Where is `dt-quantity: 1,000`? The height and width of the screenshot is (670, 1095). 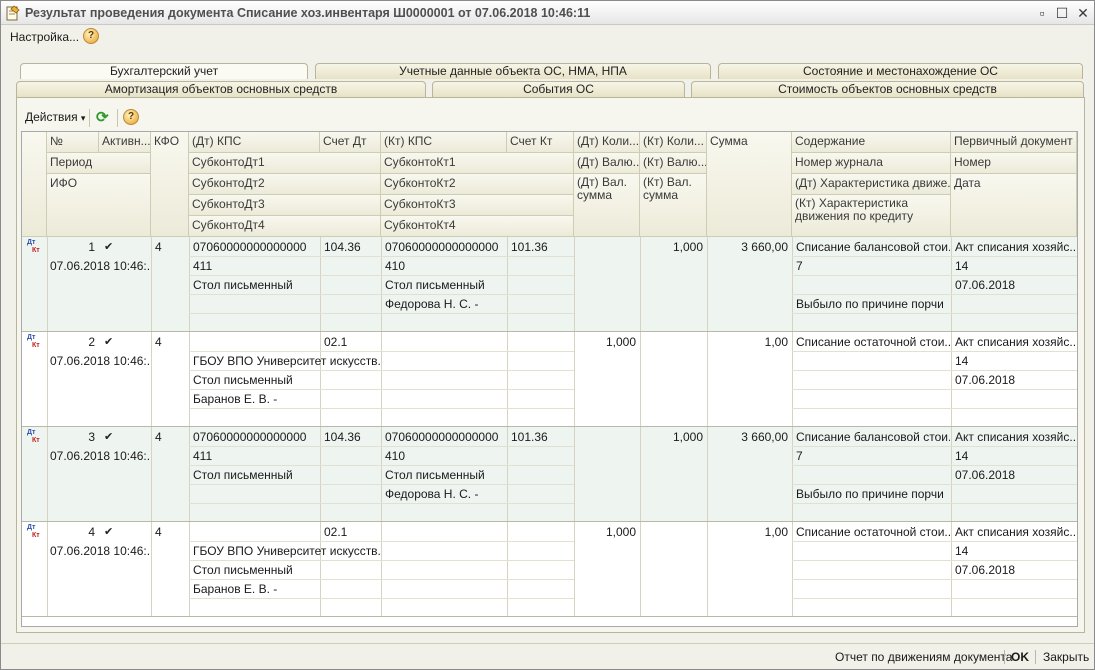 dt-quantity: 1,000 is located at coordinates (620, 342).